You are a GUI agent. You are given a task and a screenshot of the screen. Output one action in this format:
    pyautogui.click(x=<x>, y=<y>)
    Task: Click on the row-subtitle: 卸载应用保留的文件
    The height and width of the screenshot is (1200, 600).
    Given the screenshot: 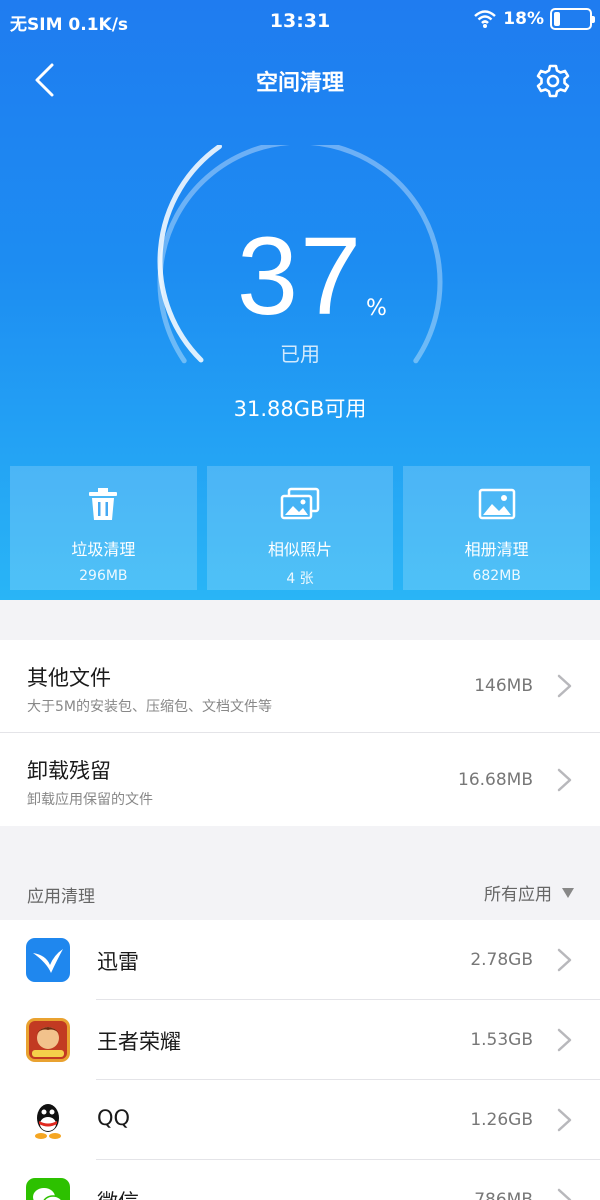 What is the action you would take?
    pyautogui.click(x=90, y=800)
    